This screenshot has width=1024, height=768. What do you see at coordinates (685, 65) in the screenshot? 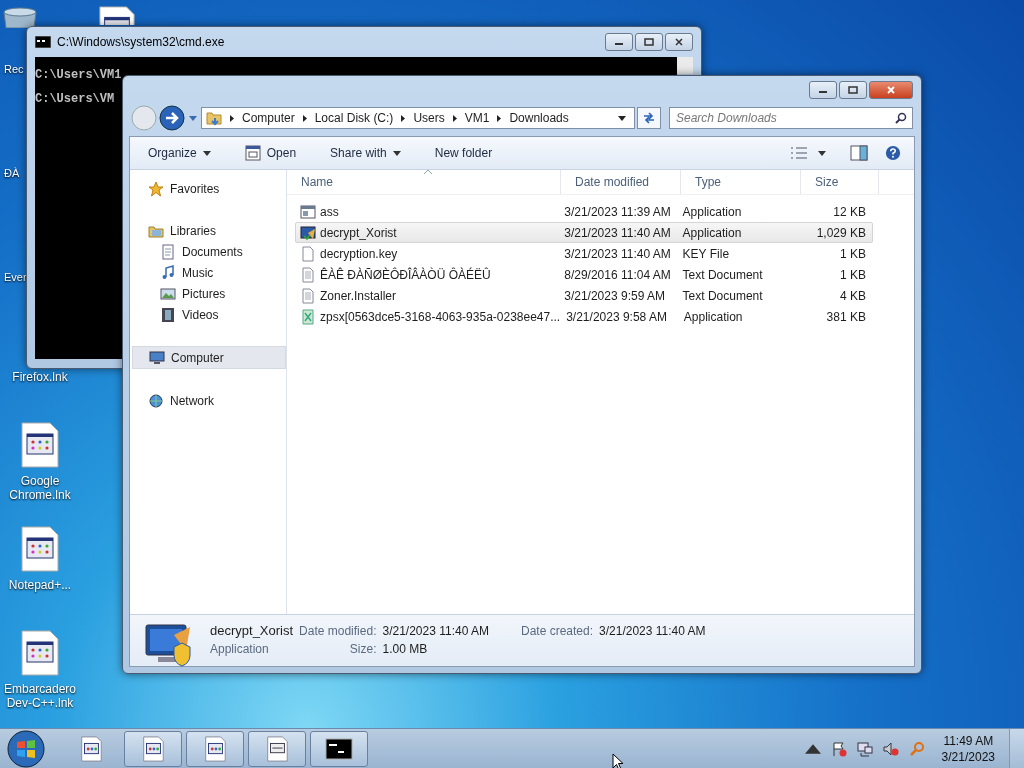
I see `scrollbar` at bounding box center [685, 65].